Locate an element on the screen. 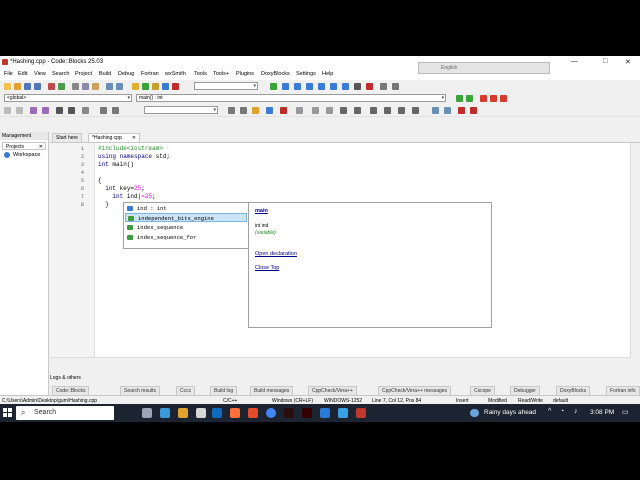  tool-2-icon is located at coordinates (19, 110).